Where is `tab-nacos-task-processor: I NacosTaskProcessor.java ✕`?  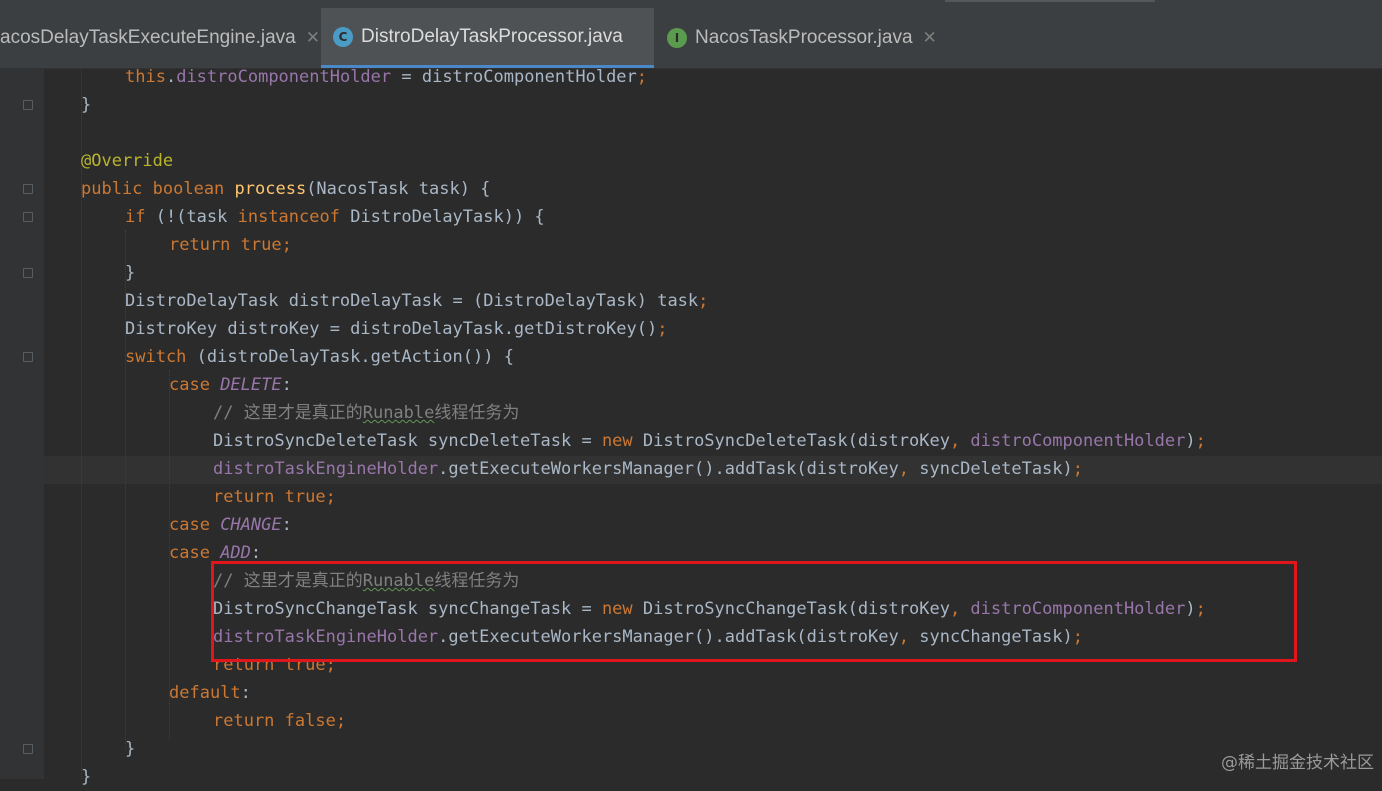
tab-nacos-task-processor: I NacosTaskProcessor.java ✕ is located at coordinates (800, 38).